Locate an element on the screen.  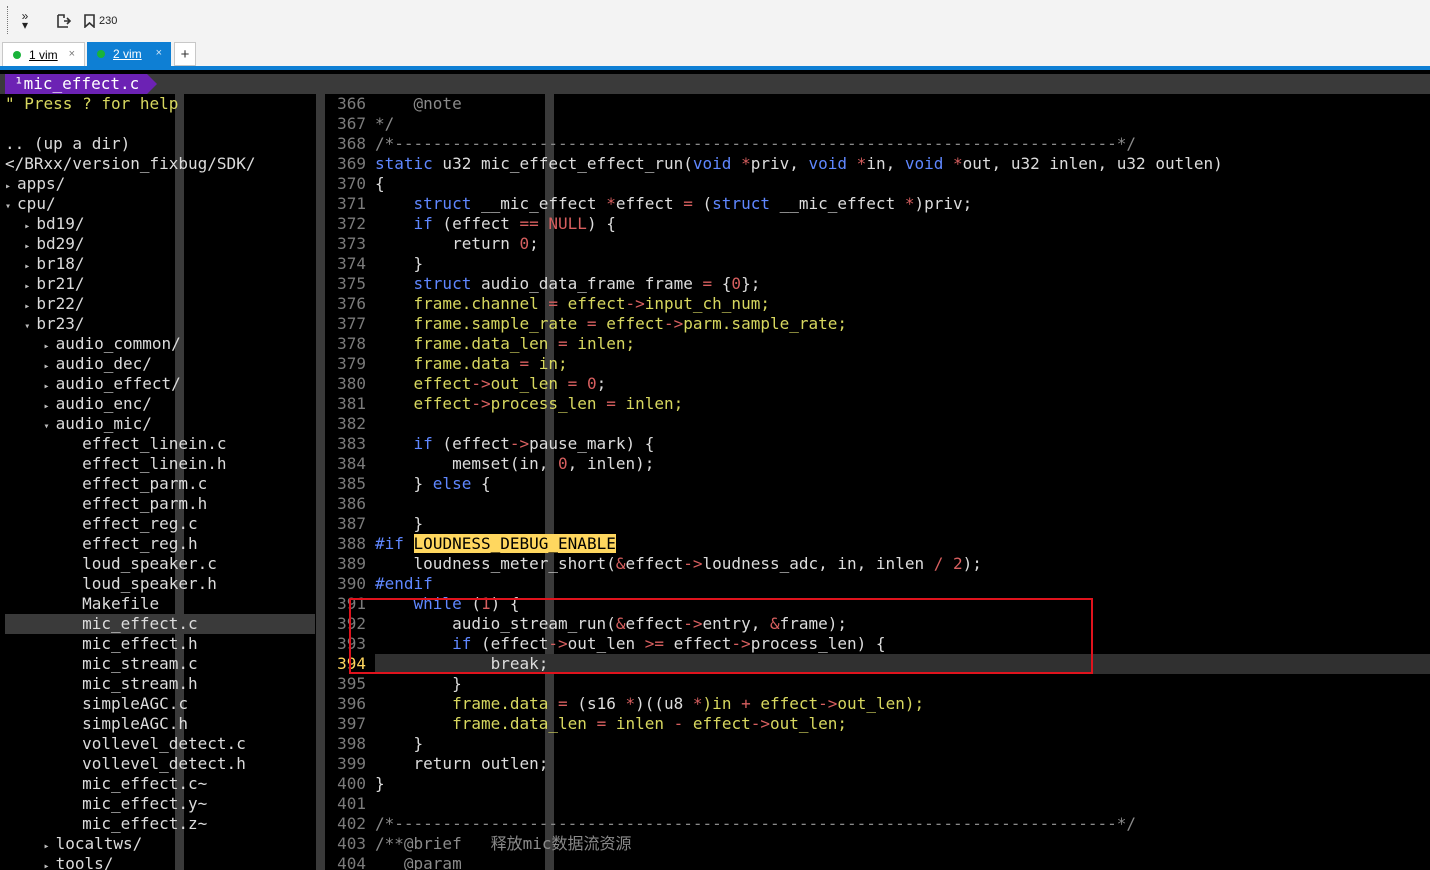
code-text: frame.data_len = inlen; is located at coordinates (902, 344).